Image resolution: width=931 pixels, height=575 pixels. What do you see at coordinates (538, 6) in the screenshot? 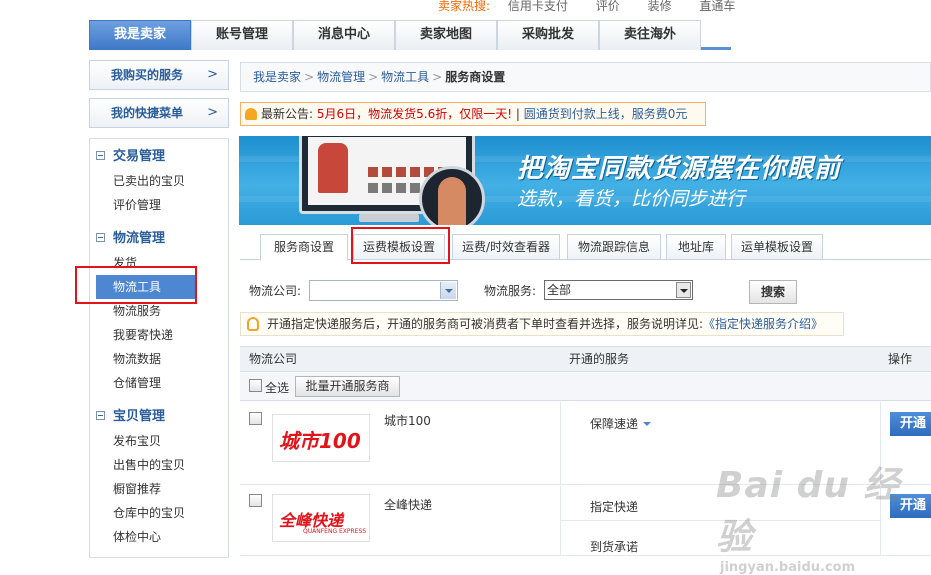
I see `hot-search-item: 信用卡支付` at bounding box center [538, 6].